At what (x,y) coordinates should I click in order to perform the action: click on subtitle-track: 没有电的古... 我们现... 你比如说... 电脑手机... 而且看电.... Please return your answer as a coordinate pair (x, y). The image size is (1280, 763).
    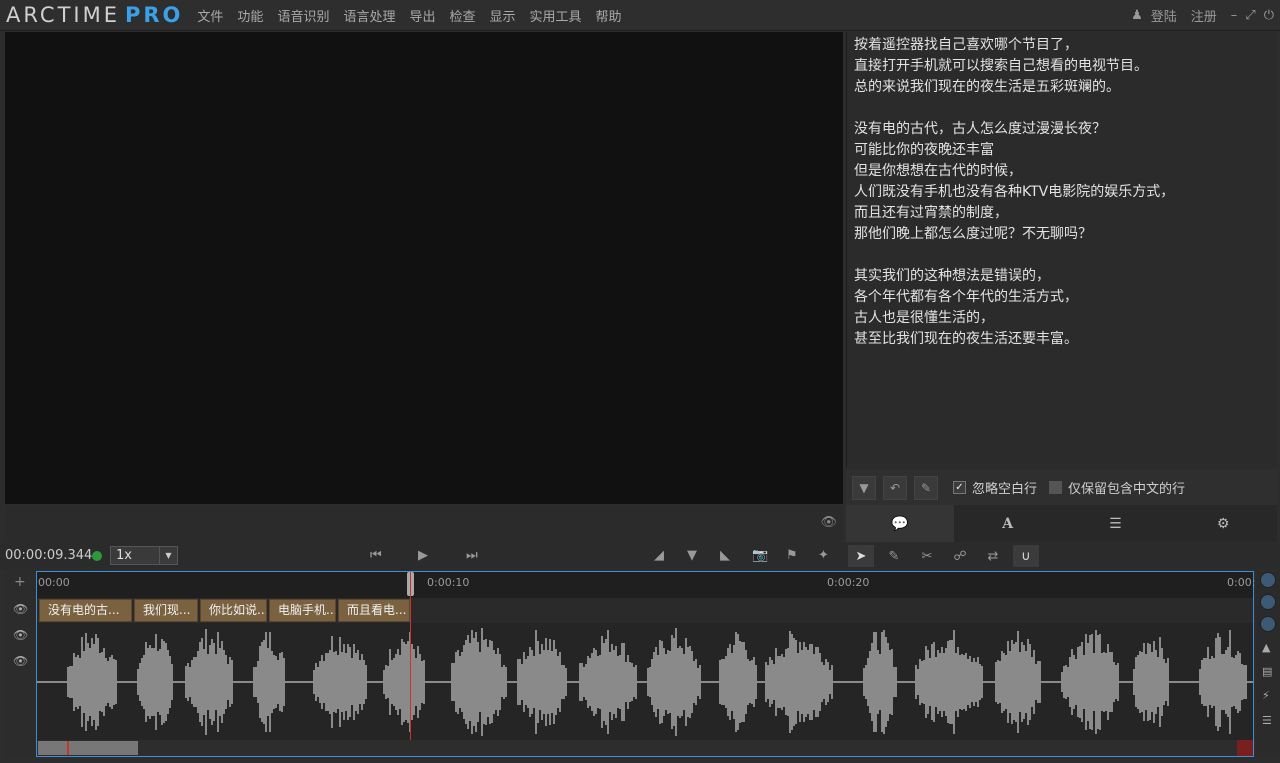
    Looking at the image, I should click on (645, 610).